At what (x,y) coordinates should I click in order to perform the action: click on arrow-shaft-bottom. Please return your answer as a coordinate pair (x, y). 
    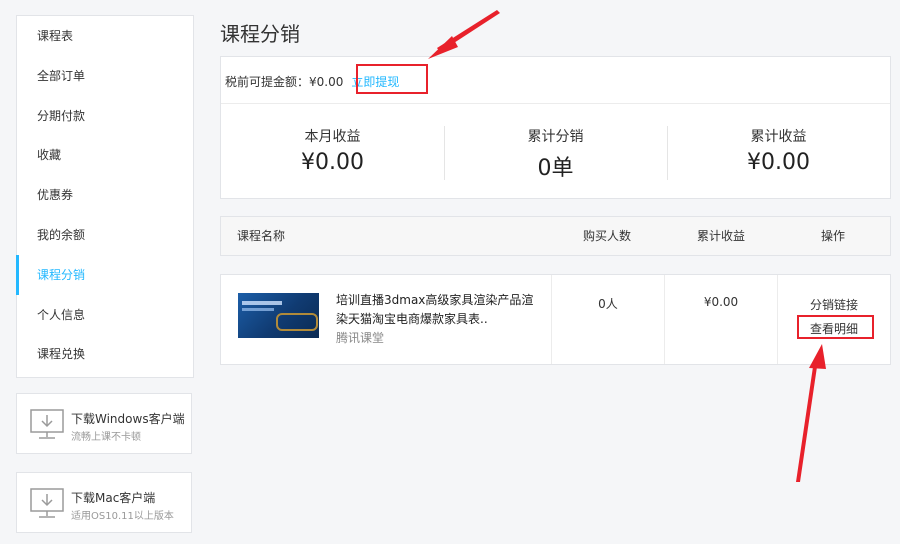
    Looking at the image, I should click on (807, 421).